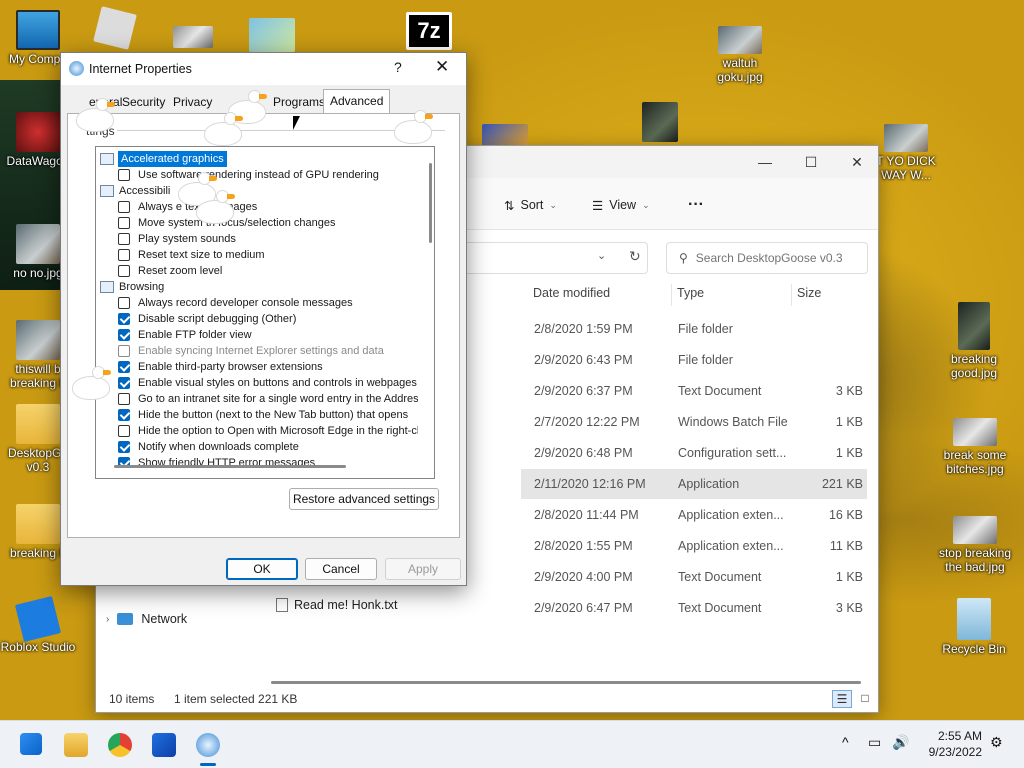 The width and height of the screenshot is (1024, 768). I want to click on sort-button: ⇅ Sort ⌄, so click(530, 205).